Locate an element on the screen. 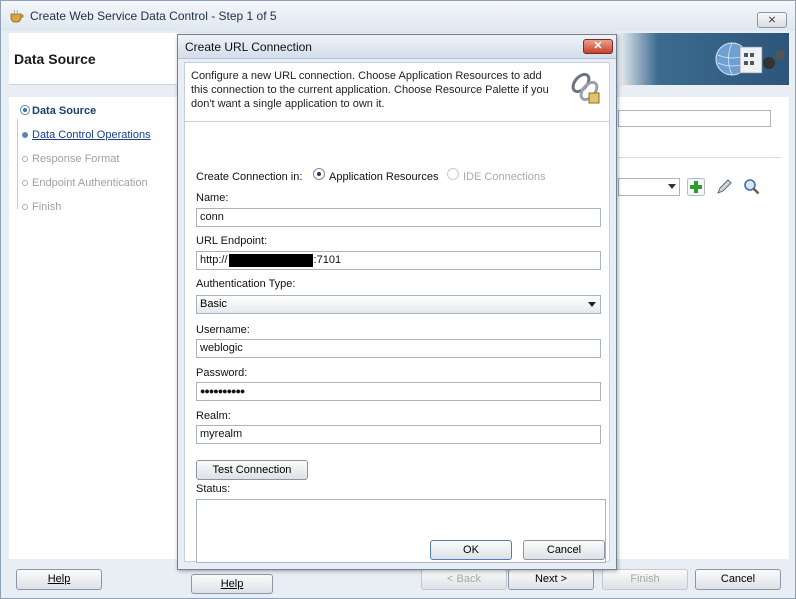 Image resolution: width=796 pixels, height=599 pixels. authentication-type-select: Basic is located at coordinates (398, 304).